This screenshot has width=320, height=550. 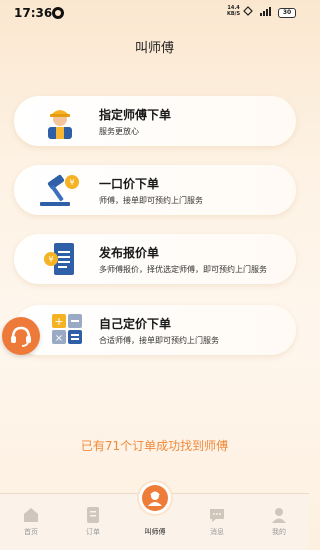 I want to click on profile-icon, so click(x=279, y=515).